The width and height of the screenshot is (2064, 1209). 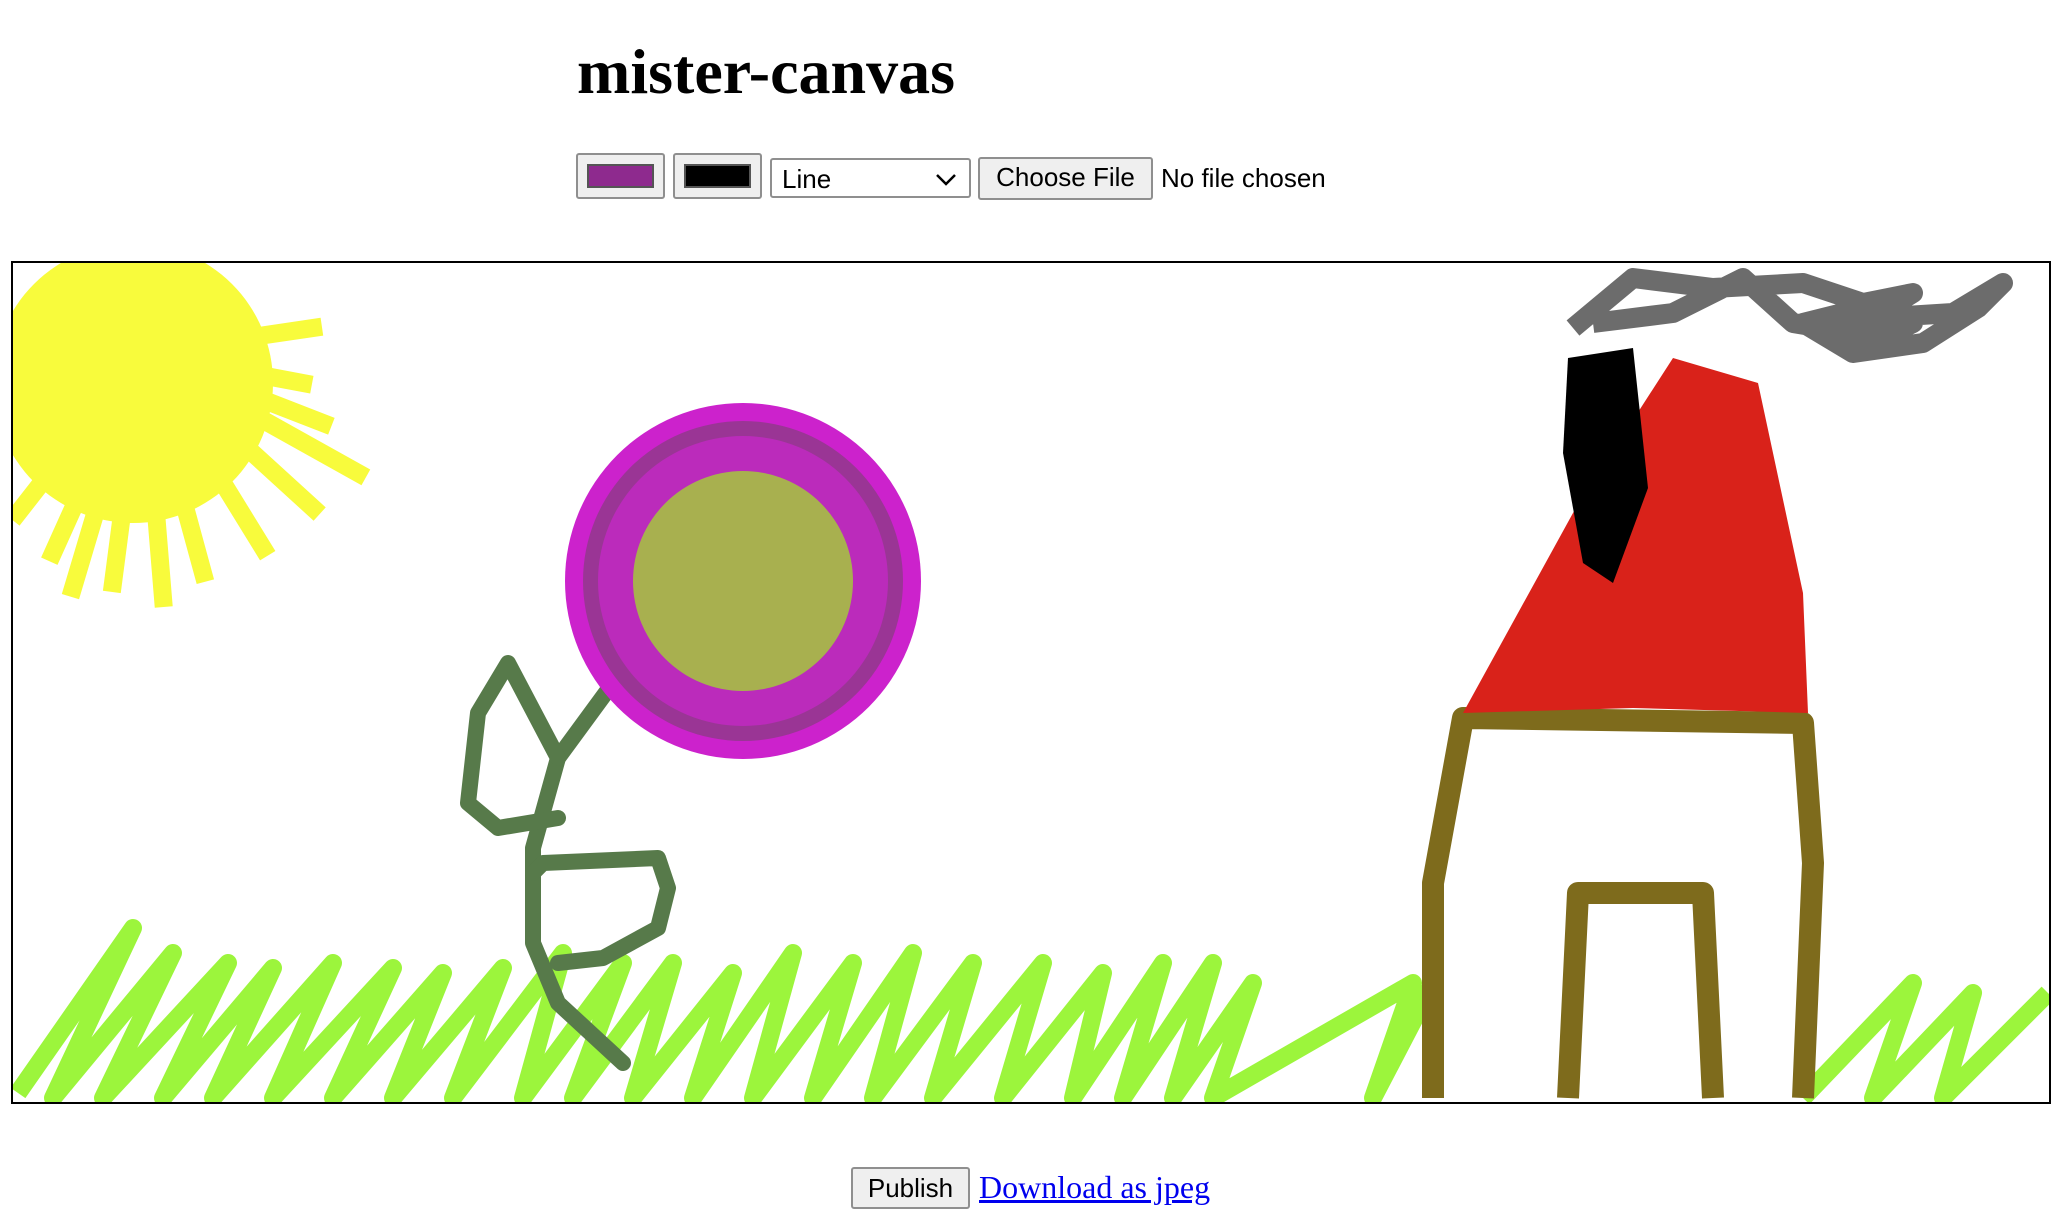 What do you see at coordinates (807, 179) in the screenshot?
I see `shape-select-value: Line` at bounding box center [807, 179].